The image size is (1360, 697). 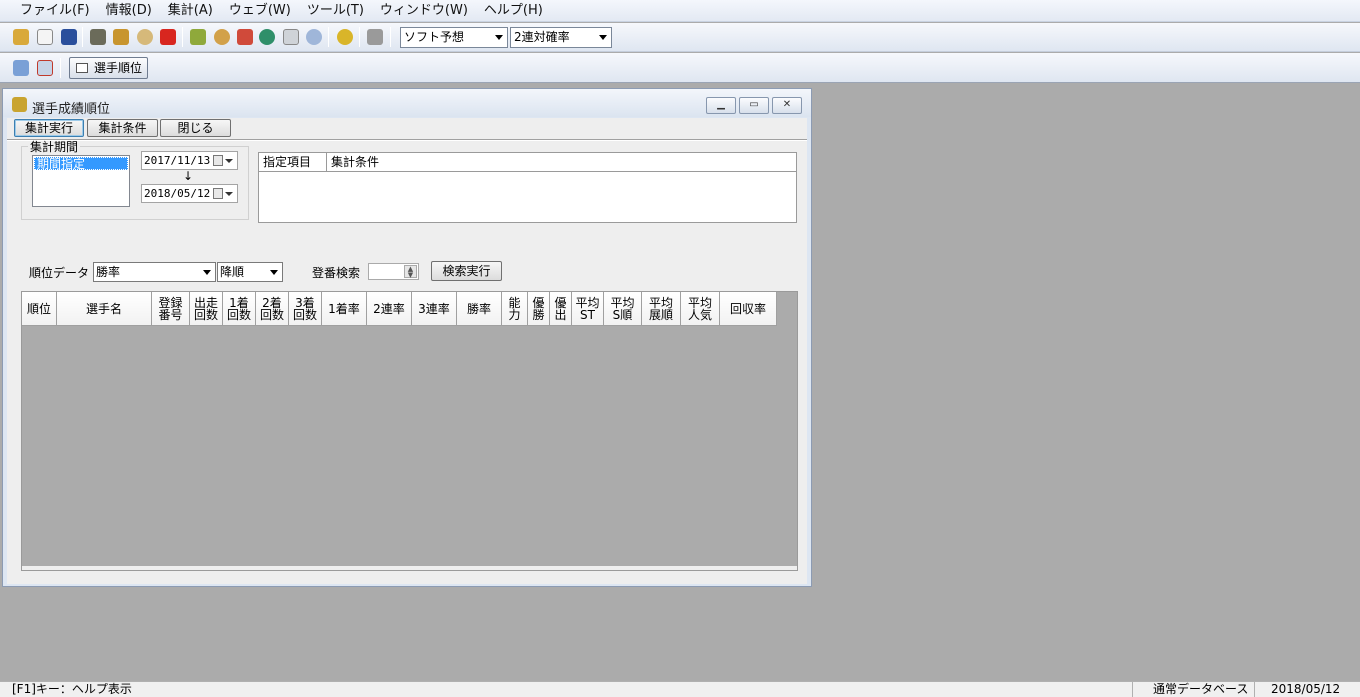 What do you see at coordinates (787, 105) in the screenshot?
I see `close-window-button: ✕` at bounding box center [787, 105].